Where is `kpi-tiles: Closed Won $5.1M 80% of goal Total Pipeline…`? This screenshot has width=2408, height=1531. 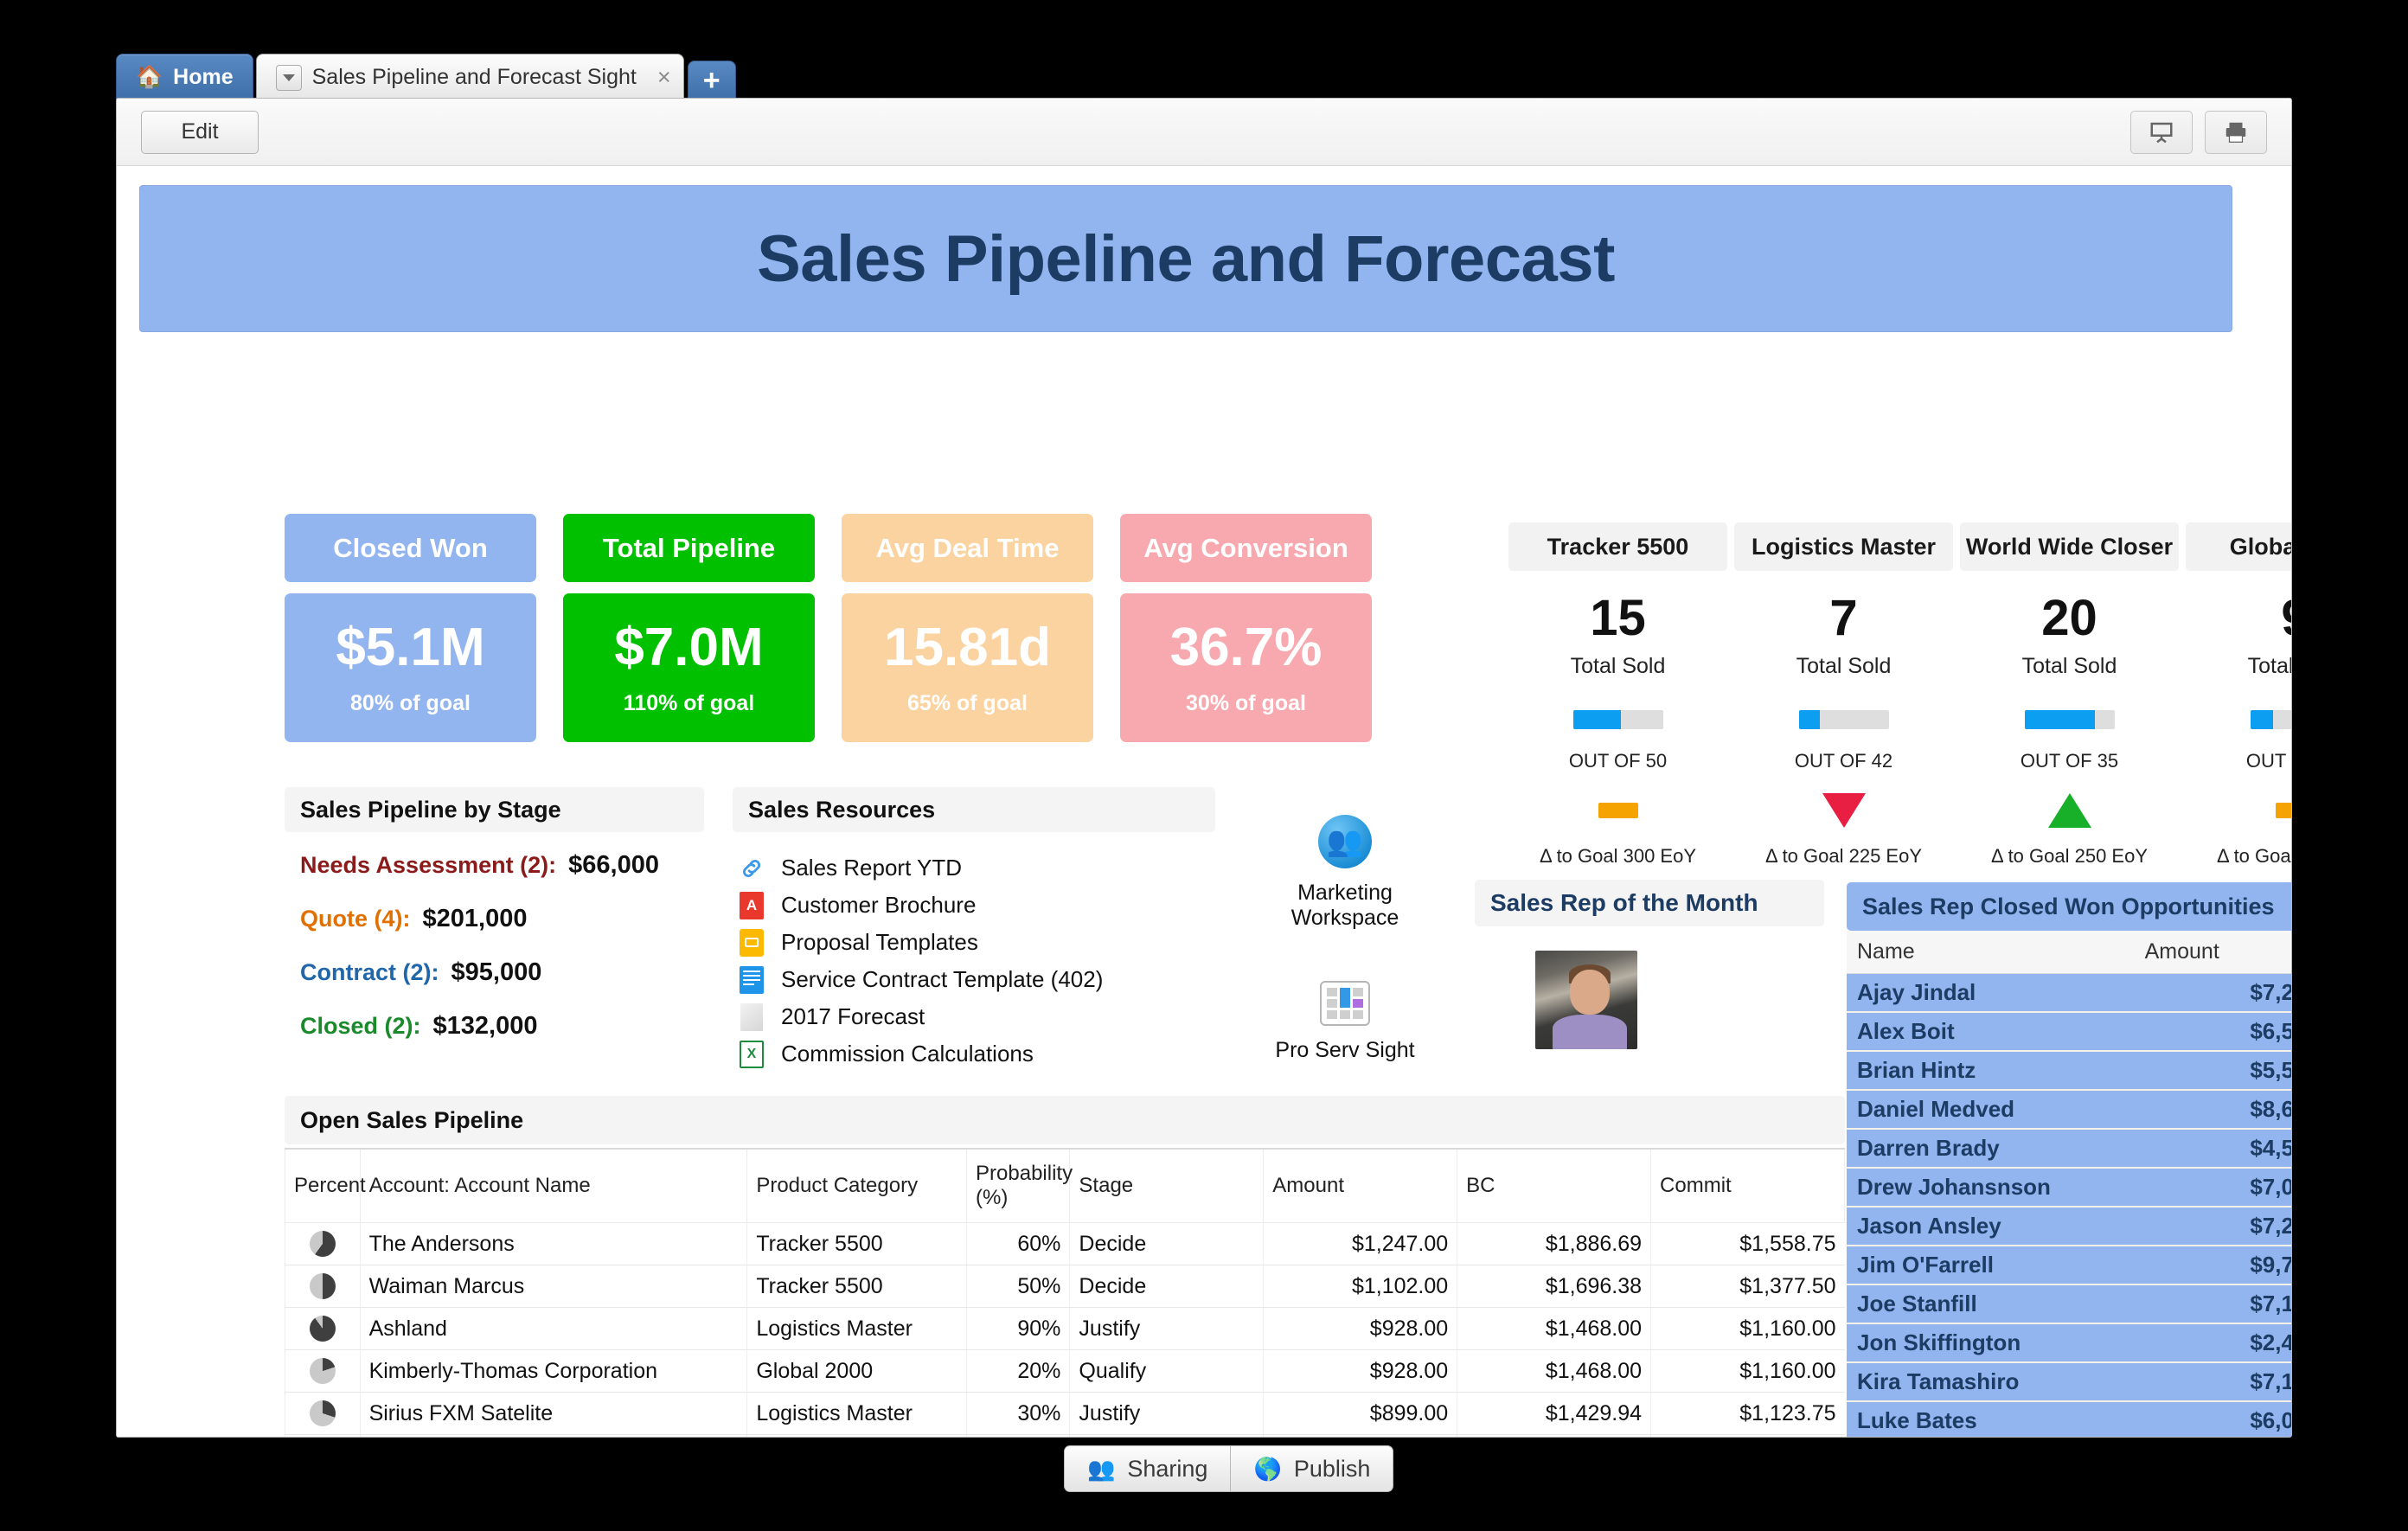 kpi-tiles: Closed Won $5.1M 80% of goal Total Pipeline… is located at coordinates (828, 628).